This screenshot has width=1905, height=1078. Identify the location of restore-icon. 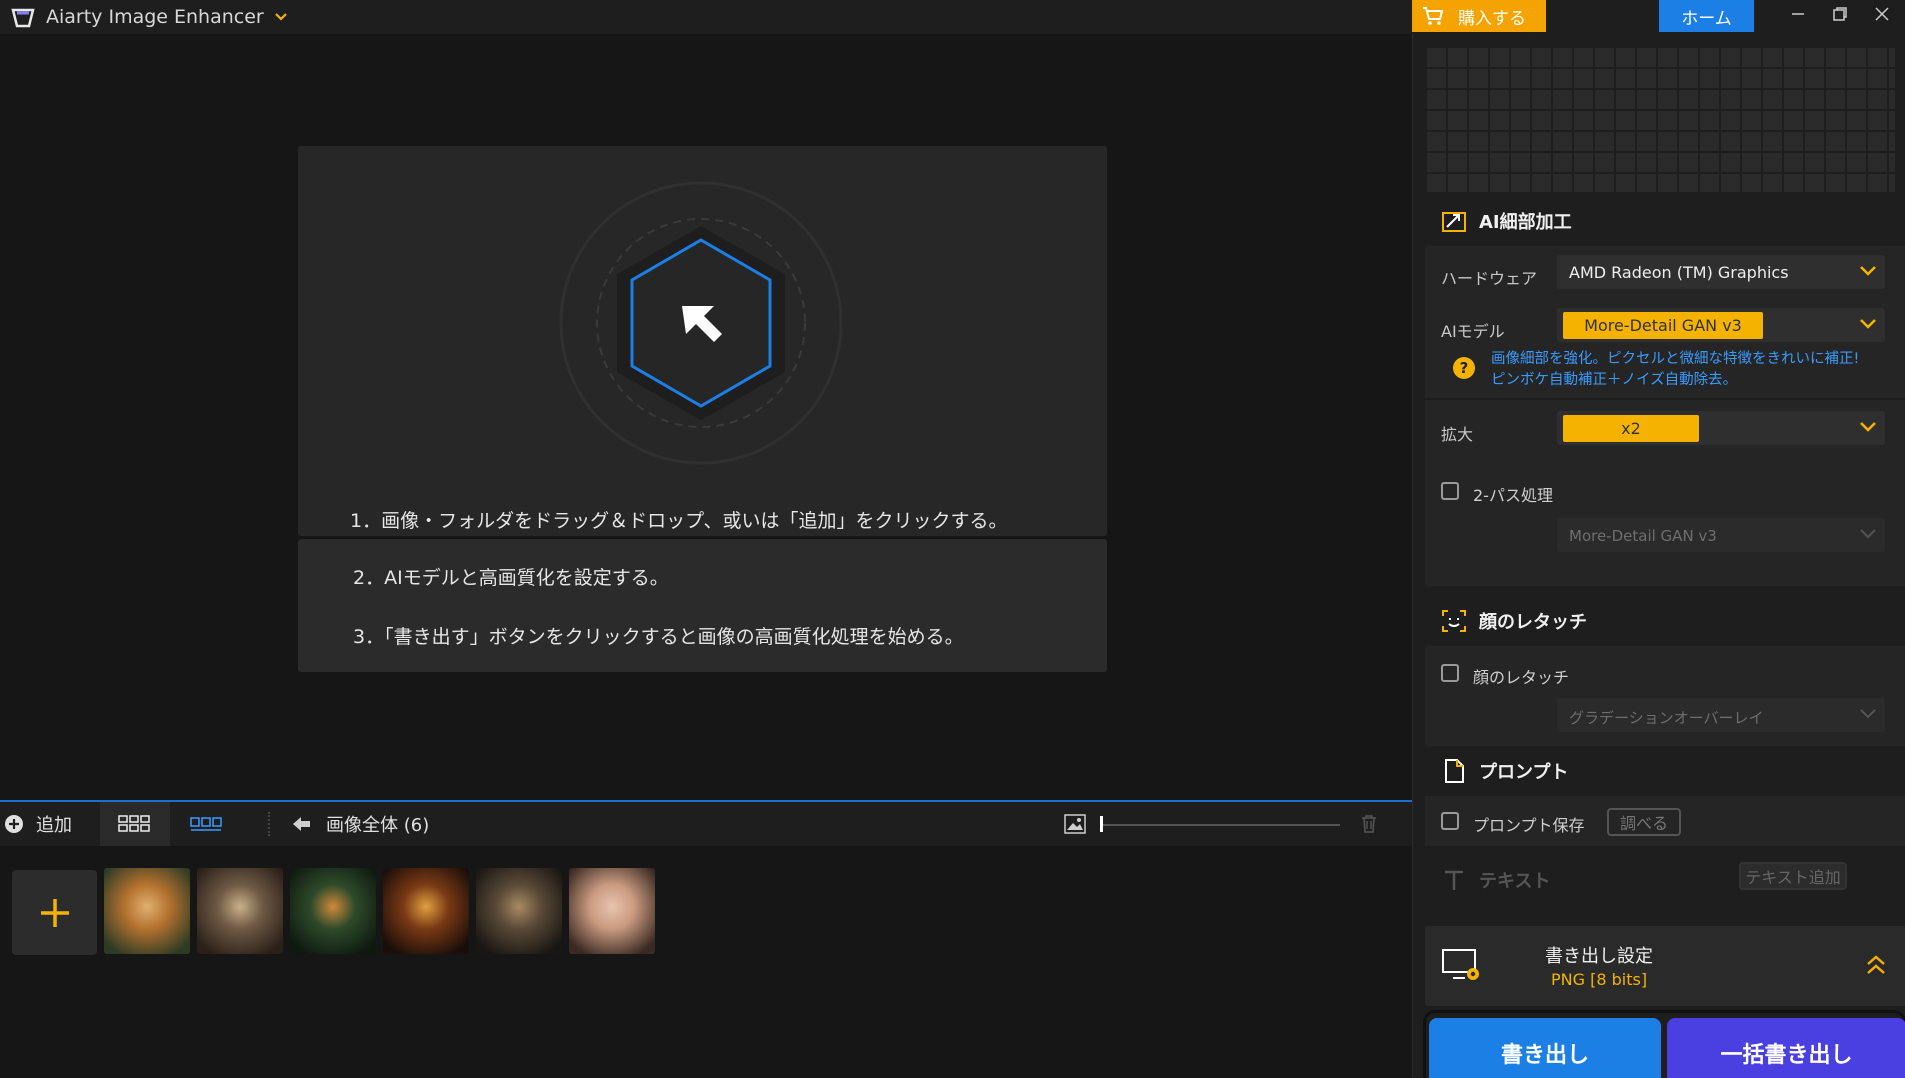
(1840, 14).